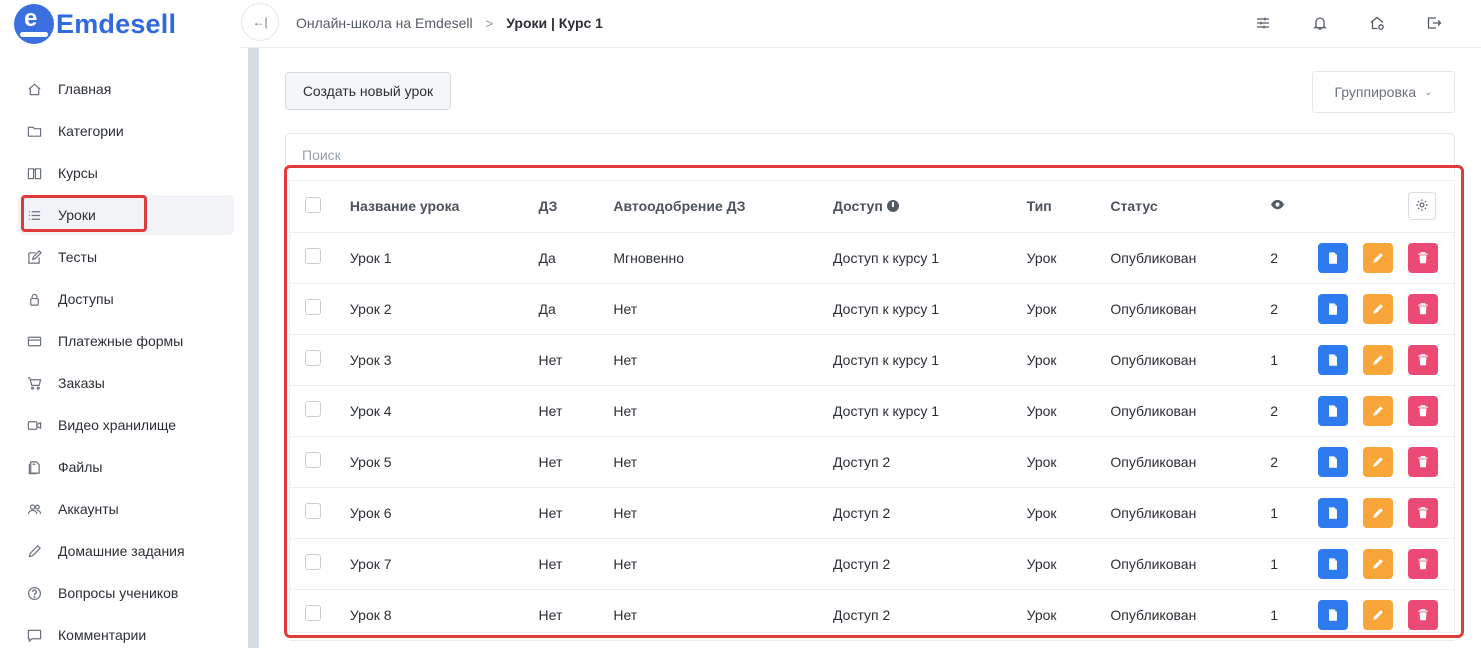  I want to click on table-settings-button, so click(1421, 206).